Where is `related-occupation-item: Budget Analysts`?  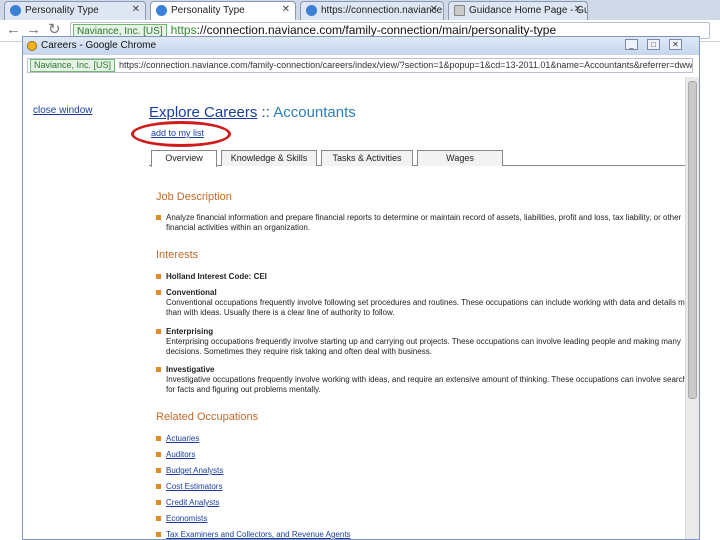
related-occupation-item: Budget Analysts is located at coordinates (420, 471).